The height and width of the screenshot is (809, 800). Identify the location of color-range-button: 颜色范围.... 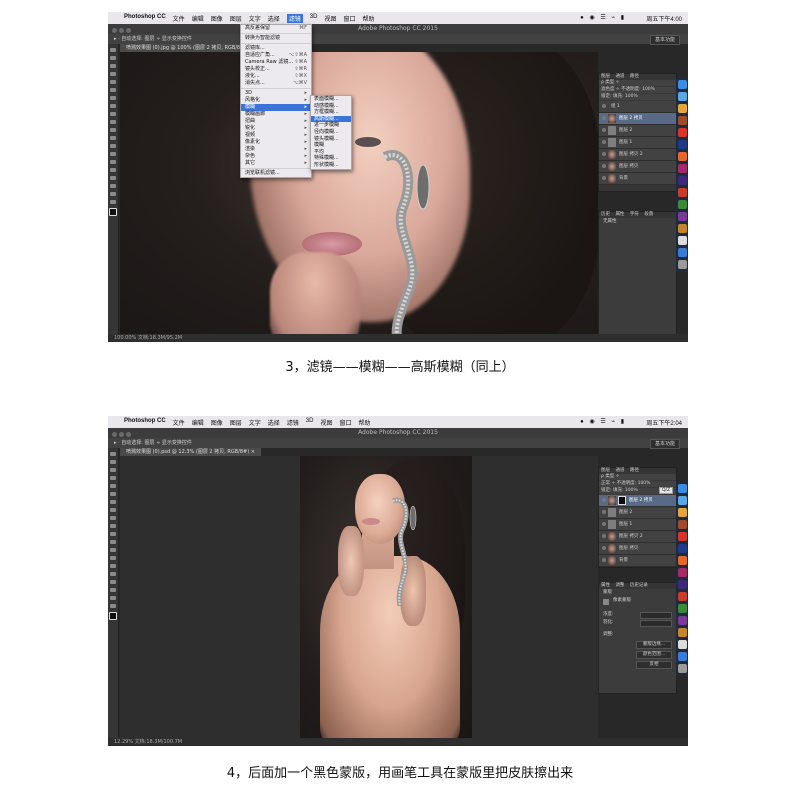
(654, 655).